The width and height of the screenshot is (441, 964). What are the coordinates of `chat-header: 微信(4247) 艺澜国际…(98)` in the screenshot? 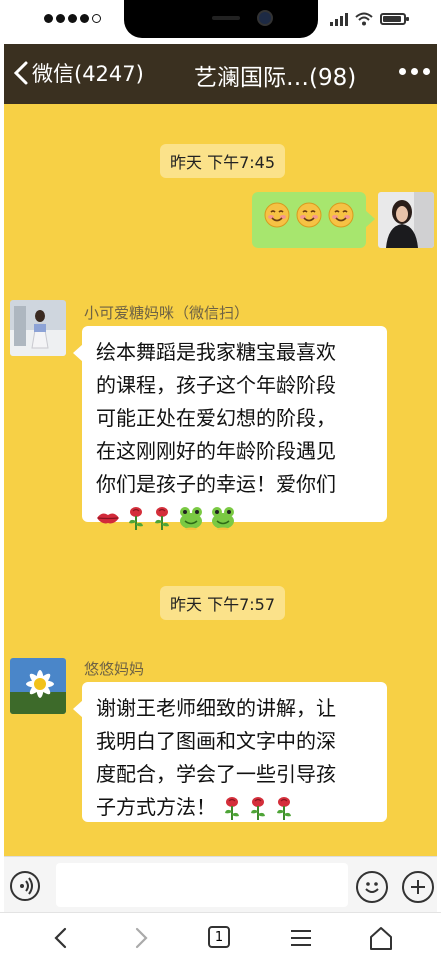 It's located at (220, 74).